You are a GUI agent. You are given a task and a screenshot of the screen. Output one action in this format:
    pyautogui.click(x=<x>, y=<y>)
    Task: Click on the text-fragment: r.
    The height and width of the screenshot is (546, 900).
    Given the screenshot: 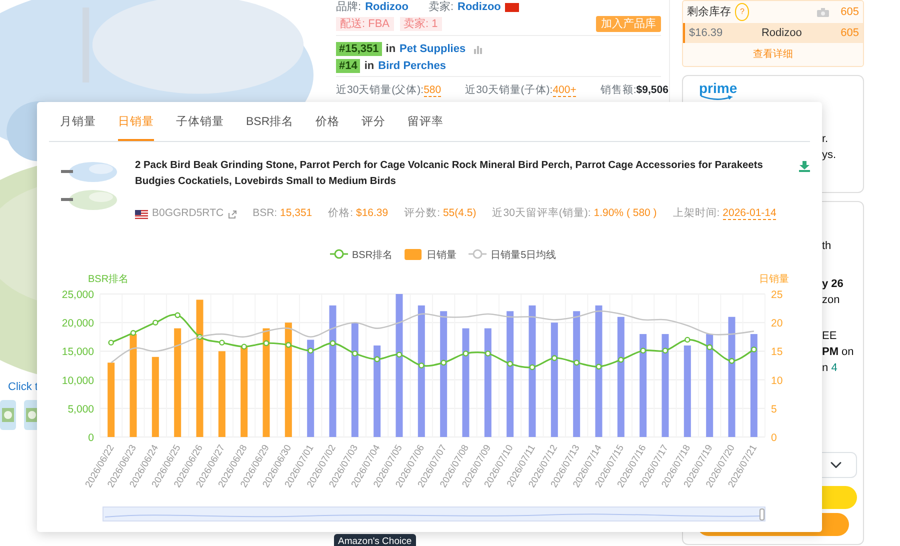 What is the action you would take?
    pyautogui.click(x=825, y=139)
    